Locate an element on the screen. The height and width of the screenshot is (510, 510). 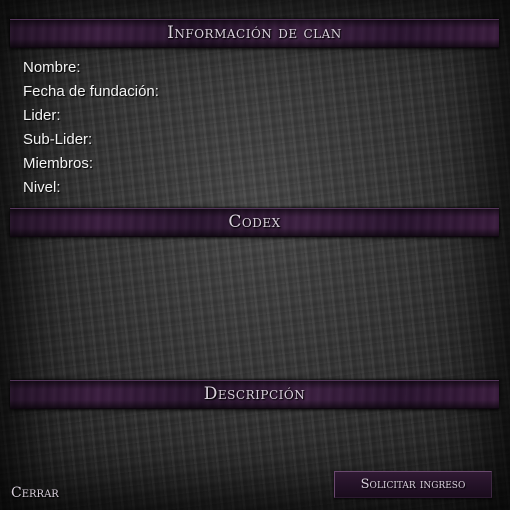
foundation-date-label: Fecha de fundación: is located at coordinates (91, 91).